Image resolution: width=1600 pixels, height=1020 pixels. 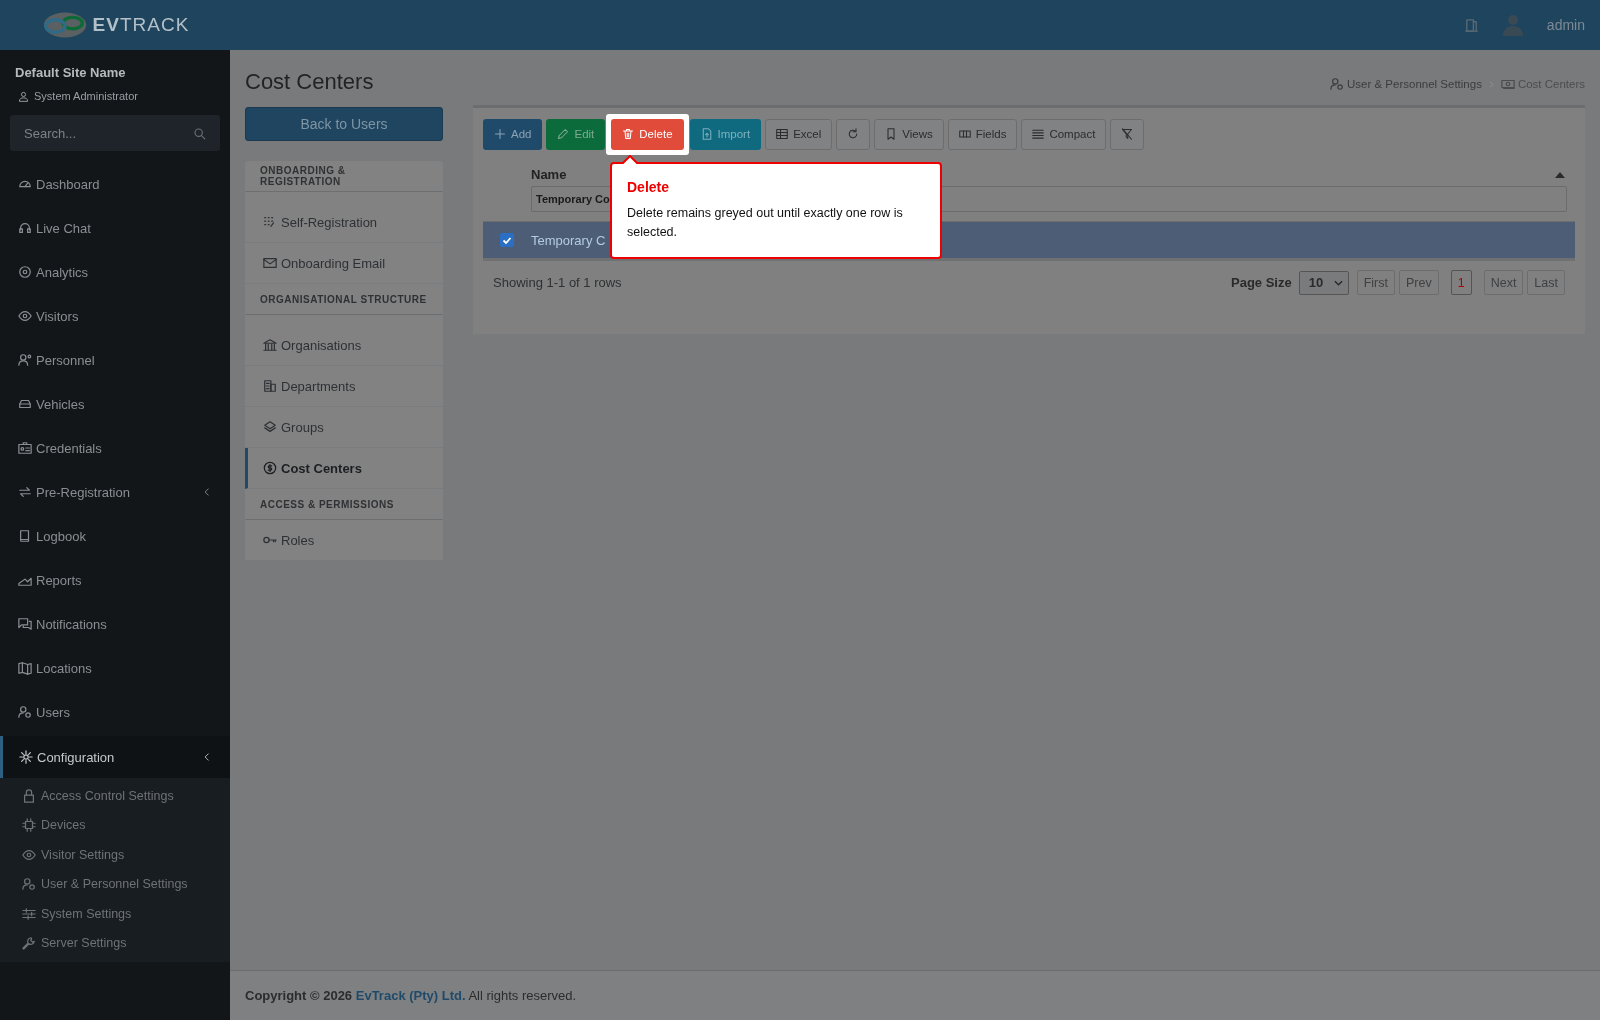 What do you see at coordinates (309, 81) in the screenshot?
I see `page-title: Cost Centers` at bounding box center [309, 81].